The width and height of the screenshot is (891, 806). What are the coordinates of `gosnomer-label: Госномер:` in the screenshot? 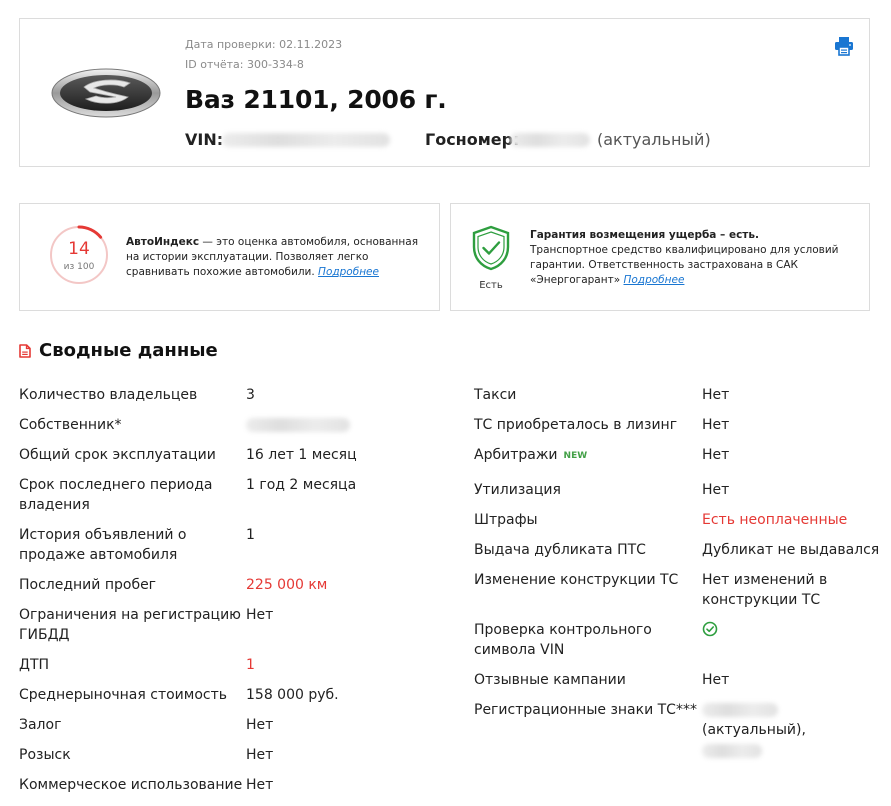 It's located at (472, 139).